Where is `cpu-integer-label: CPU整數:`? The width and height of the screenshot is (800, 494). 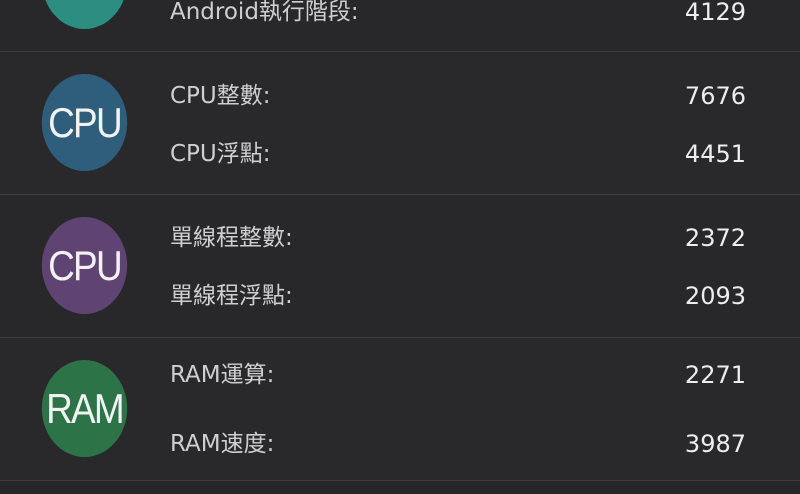 cpu-integer-label: CPU整數: is located at coordinates (220, 96).